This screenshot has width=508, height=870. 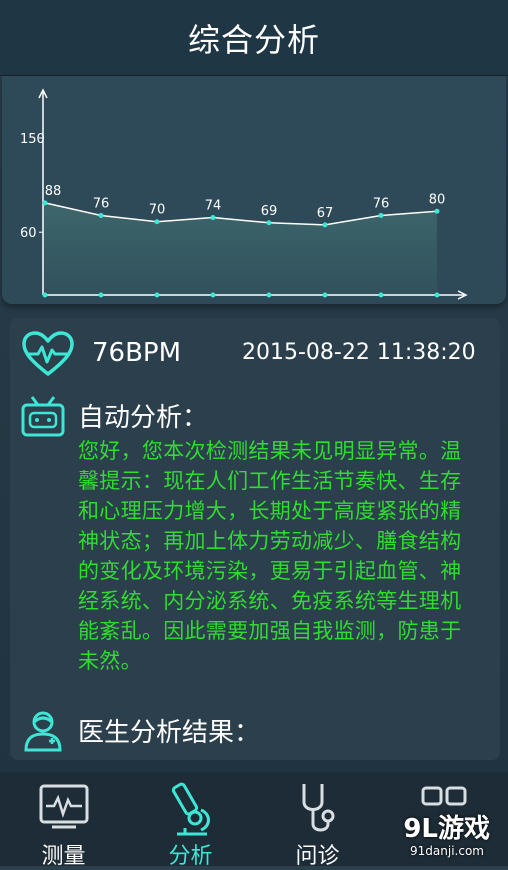 I want to click on doctor-analysis-header: 医生分析结果：, so click(x=255, y=730).